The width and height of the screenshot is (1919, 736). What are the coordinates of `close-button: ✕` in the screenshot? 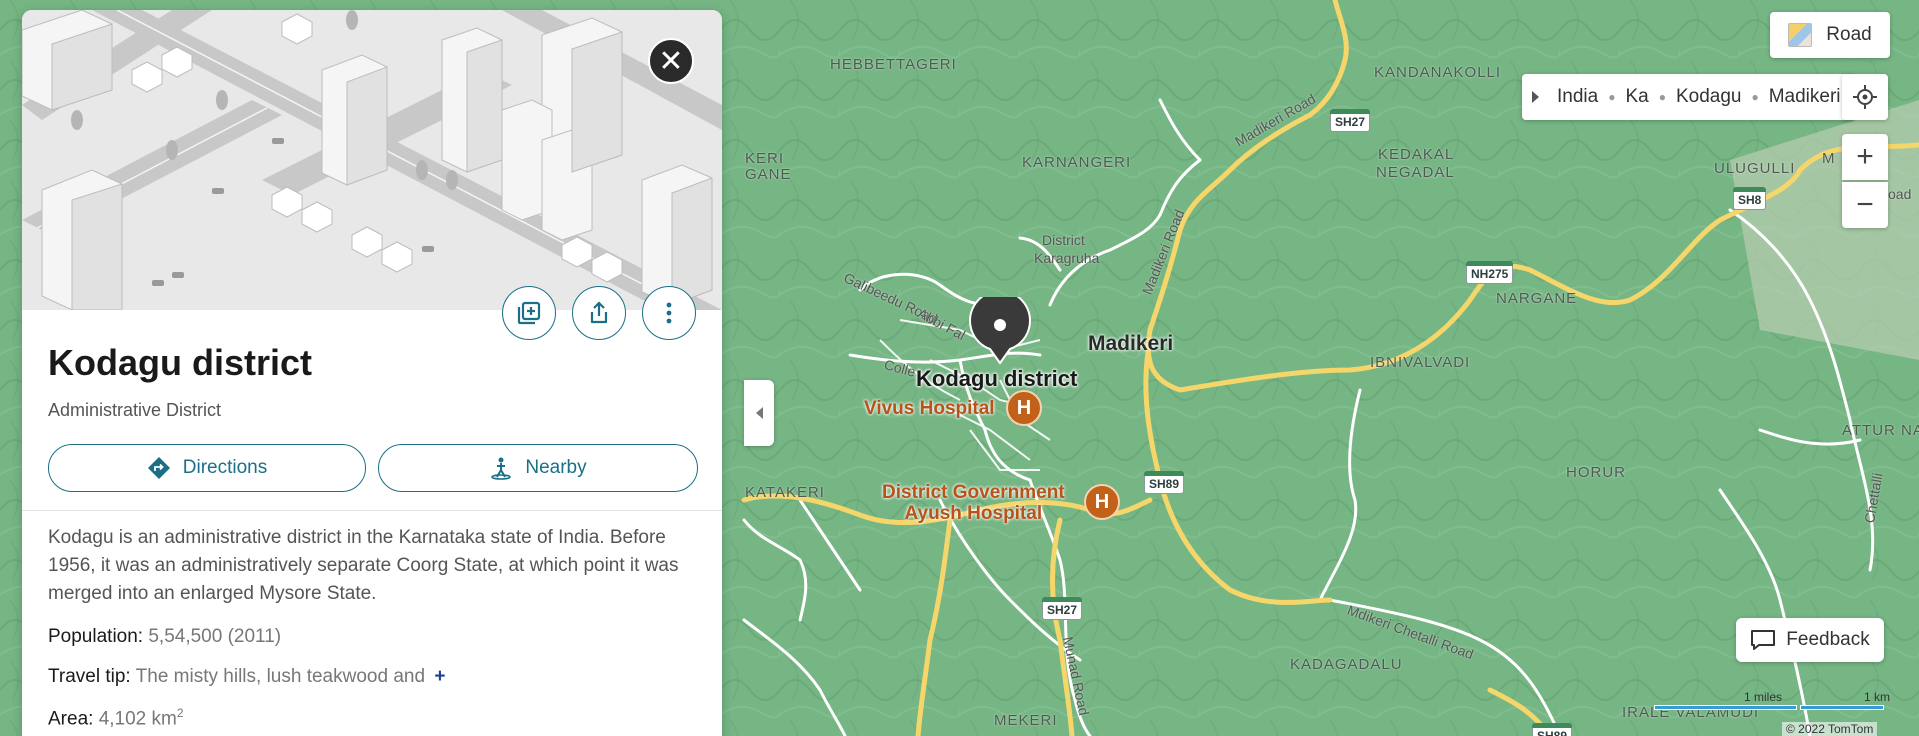 It's located at (671, 61).